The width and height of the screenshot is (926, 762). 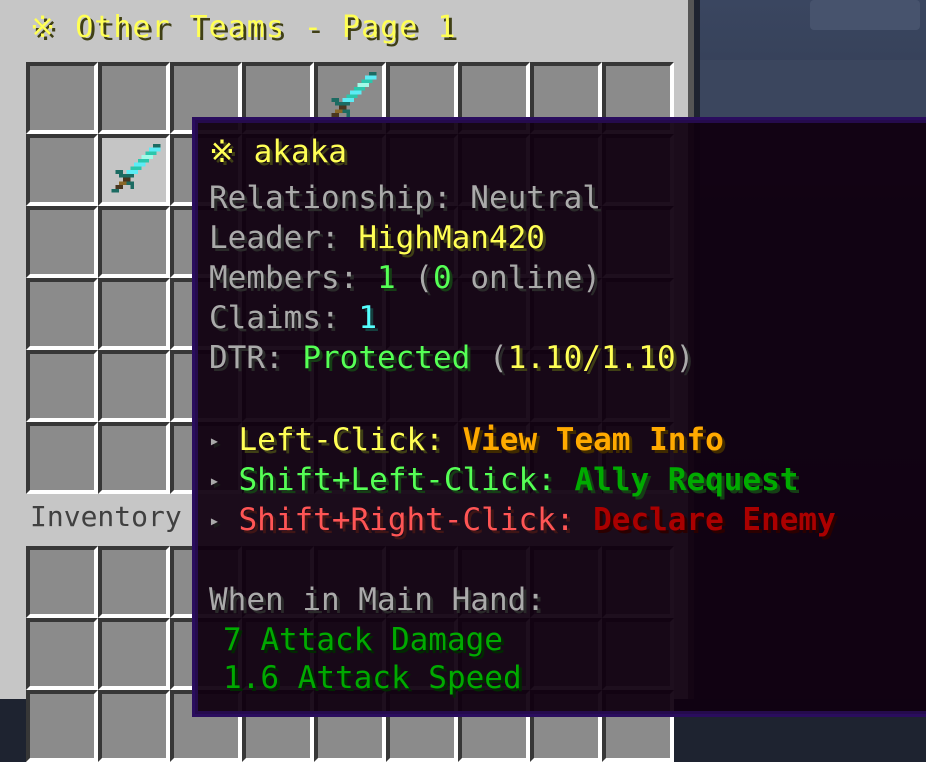 What do you see at coordinates (442, 278) in the screenshot?
I see `members-online: 0` at bounding box center [442, 278].